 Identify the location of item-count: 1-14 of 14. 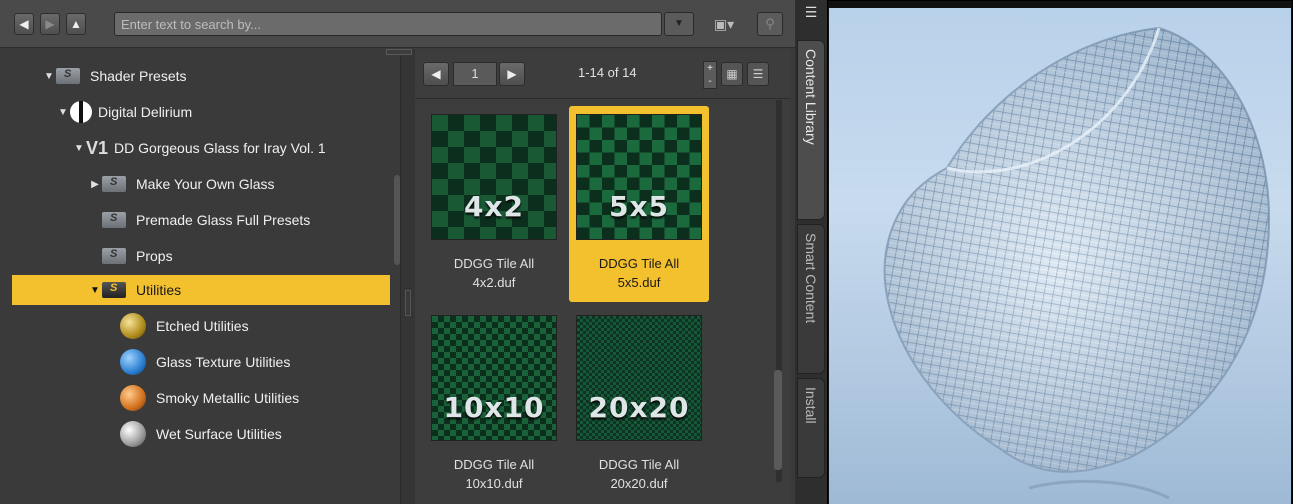
(607, 72).